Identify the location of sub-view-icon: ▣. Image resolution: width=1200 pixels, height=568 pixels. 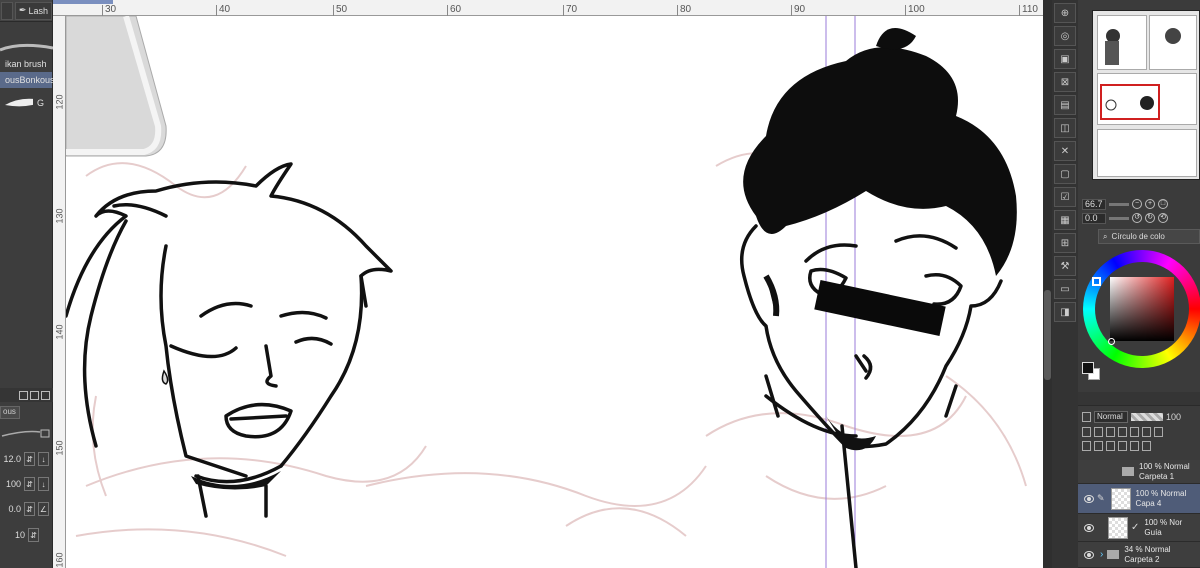
(1065, 59).